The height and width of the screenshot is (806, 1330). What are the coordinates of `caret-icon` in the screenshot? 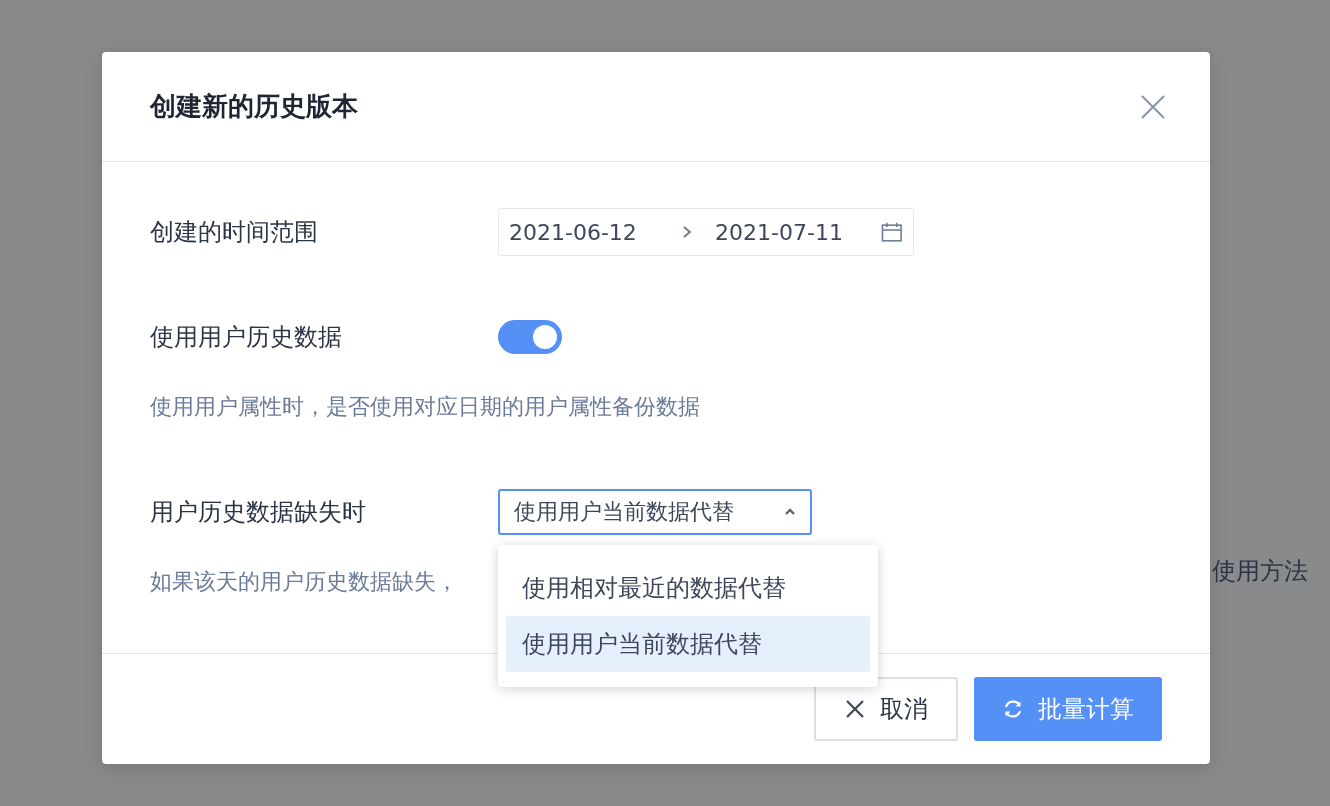 It's located at (790, 512).